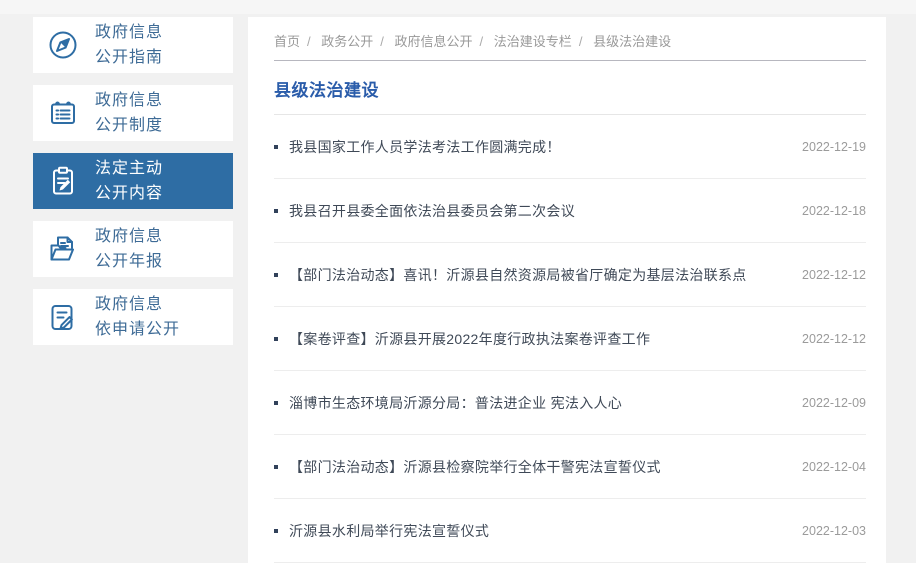 The image size is (916, 563). What do you see at coordinates (570, 60) in the screenshot?
I see `breadcrumb-divider` at bounding box center [570, 60].